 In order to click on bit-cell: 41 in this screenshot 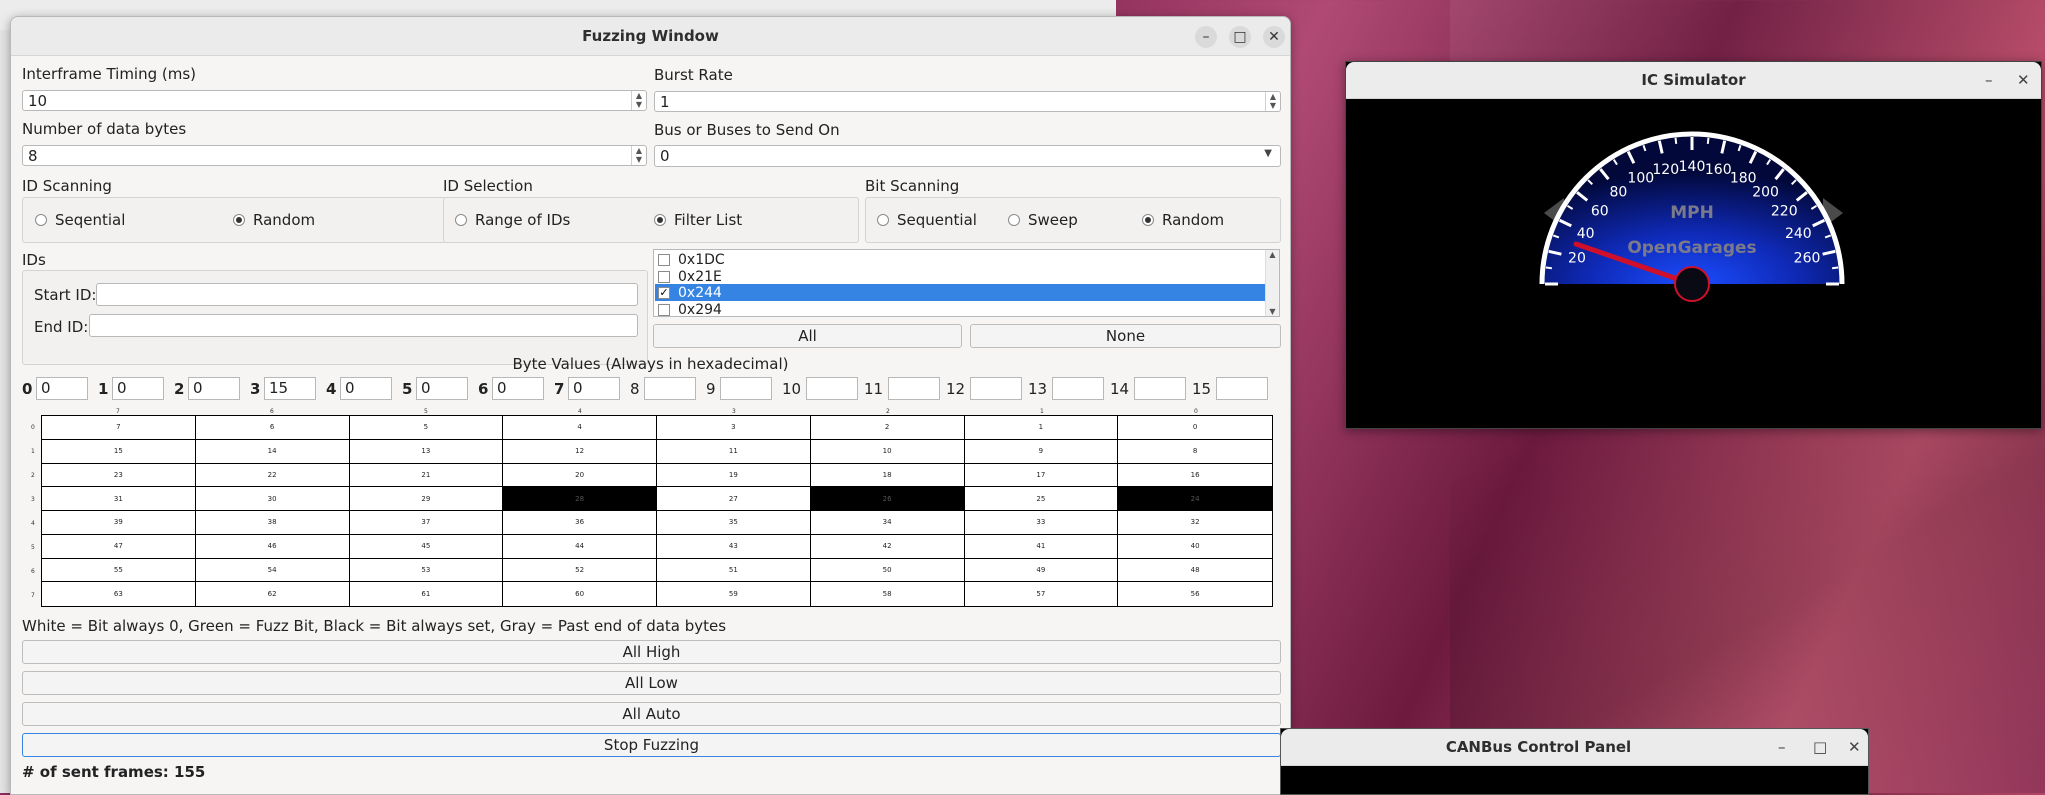, I will do `click(1041, 546)`.